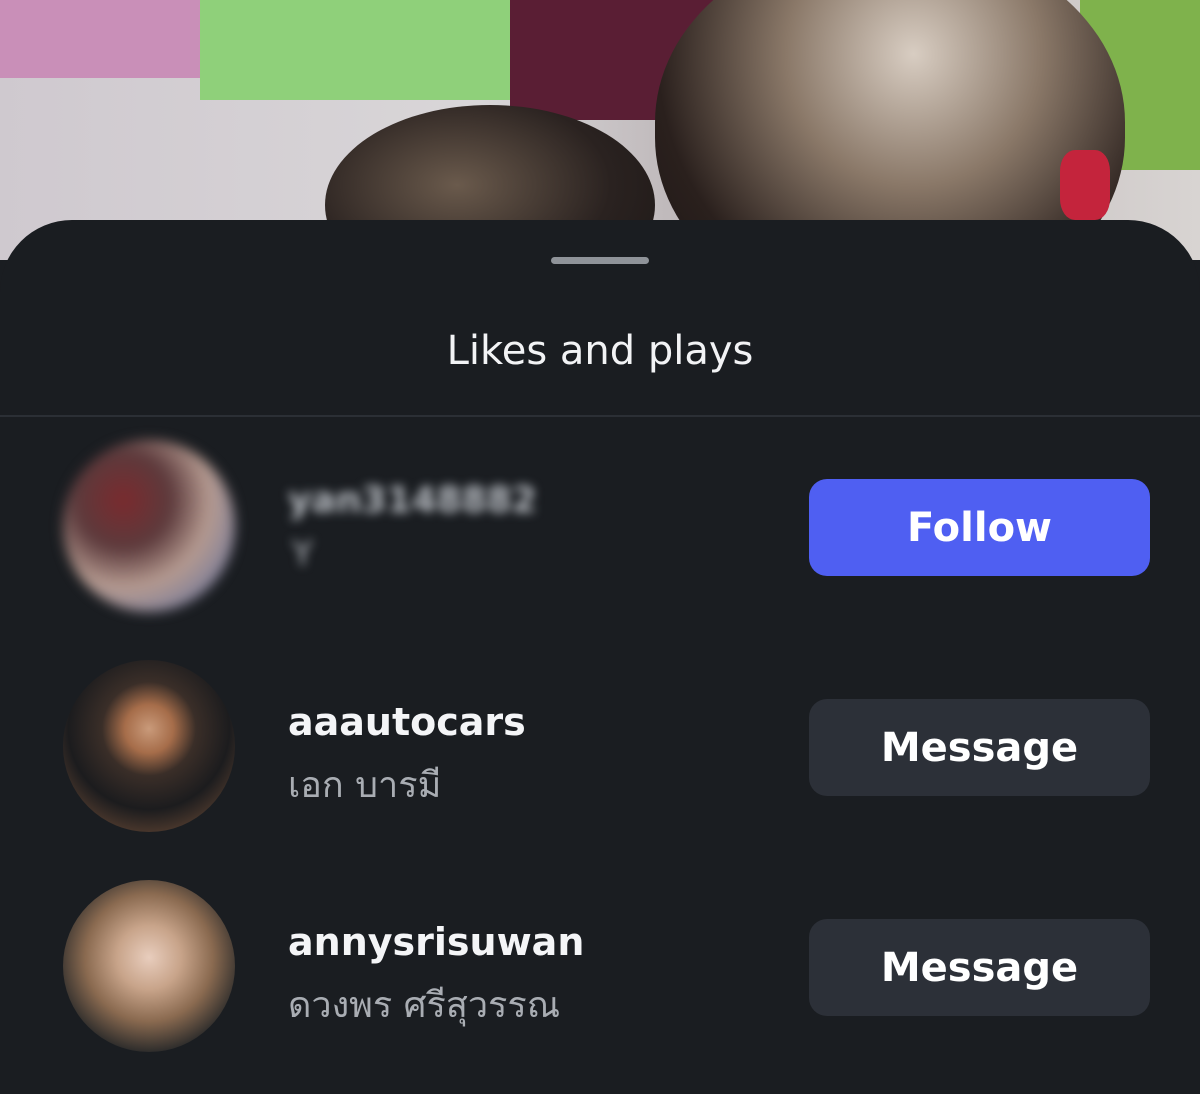 Image resolution: width=1200 pixels, height=1094 pixels. Describe the element at coordinates (407, 722) in the screenshot. I see `username: aaautocars` at that location.